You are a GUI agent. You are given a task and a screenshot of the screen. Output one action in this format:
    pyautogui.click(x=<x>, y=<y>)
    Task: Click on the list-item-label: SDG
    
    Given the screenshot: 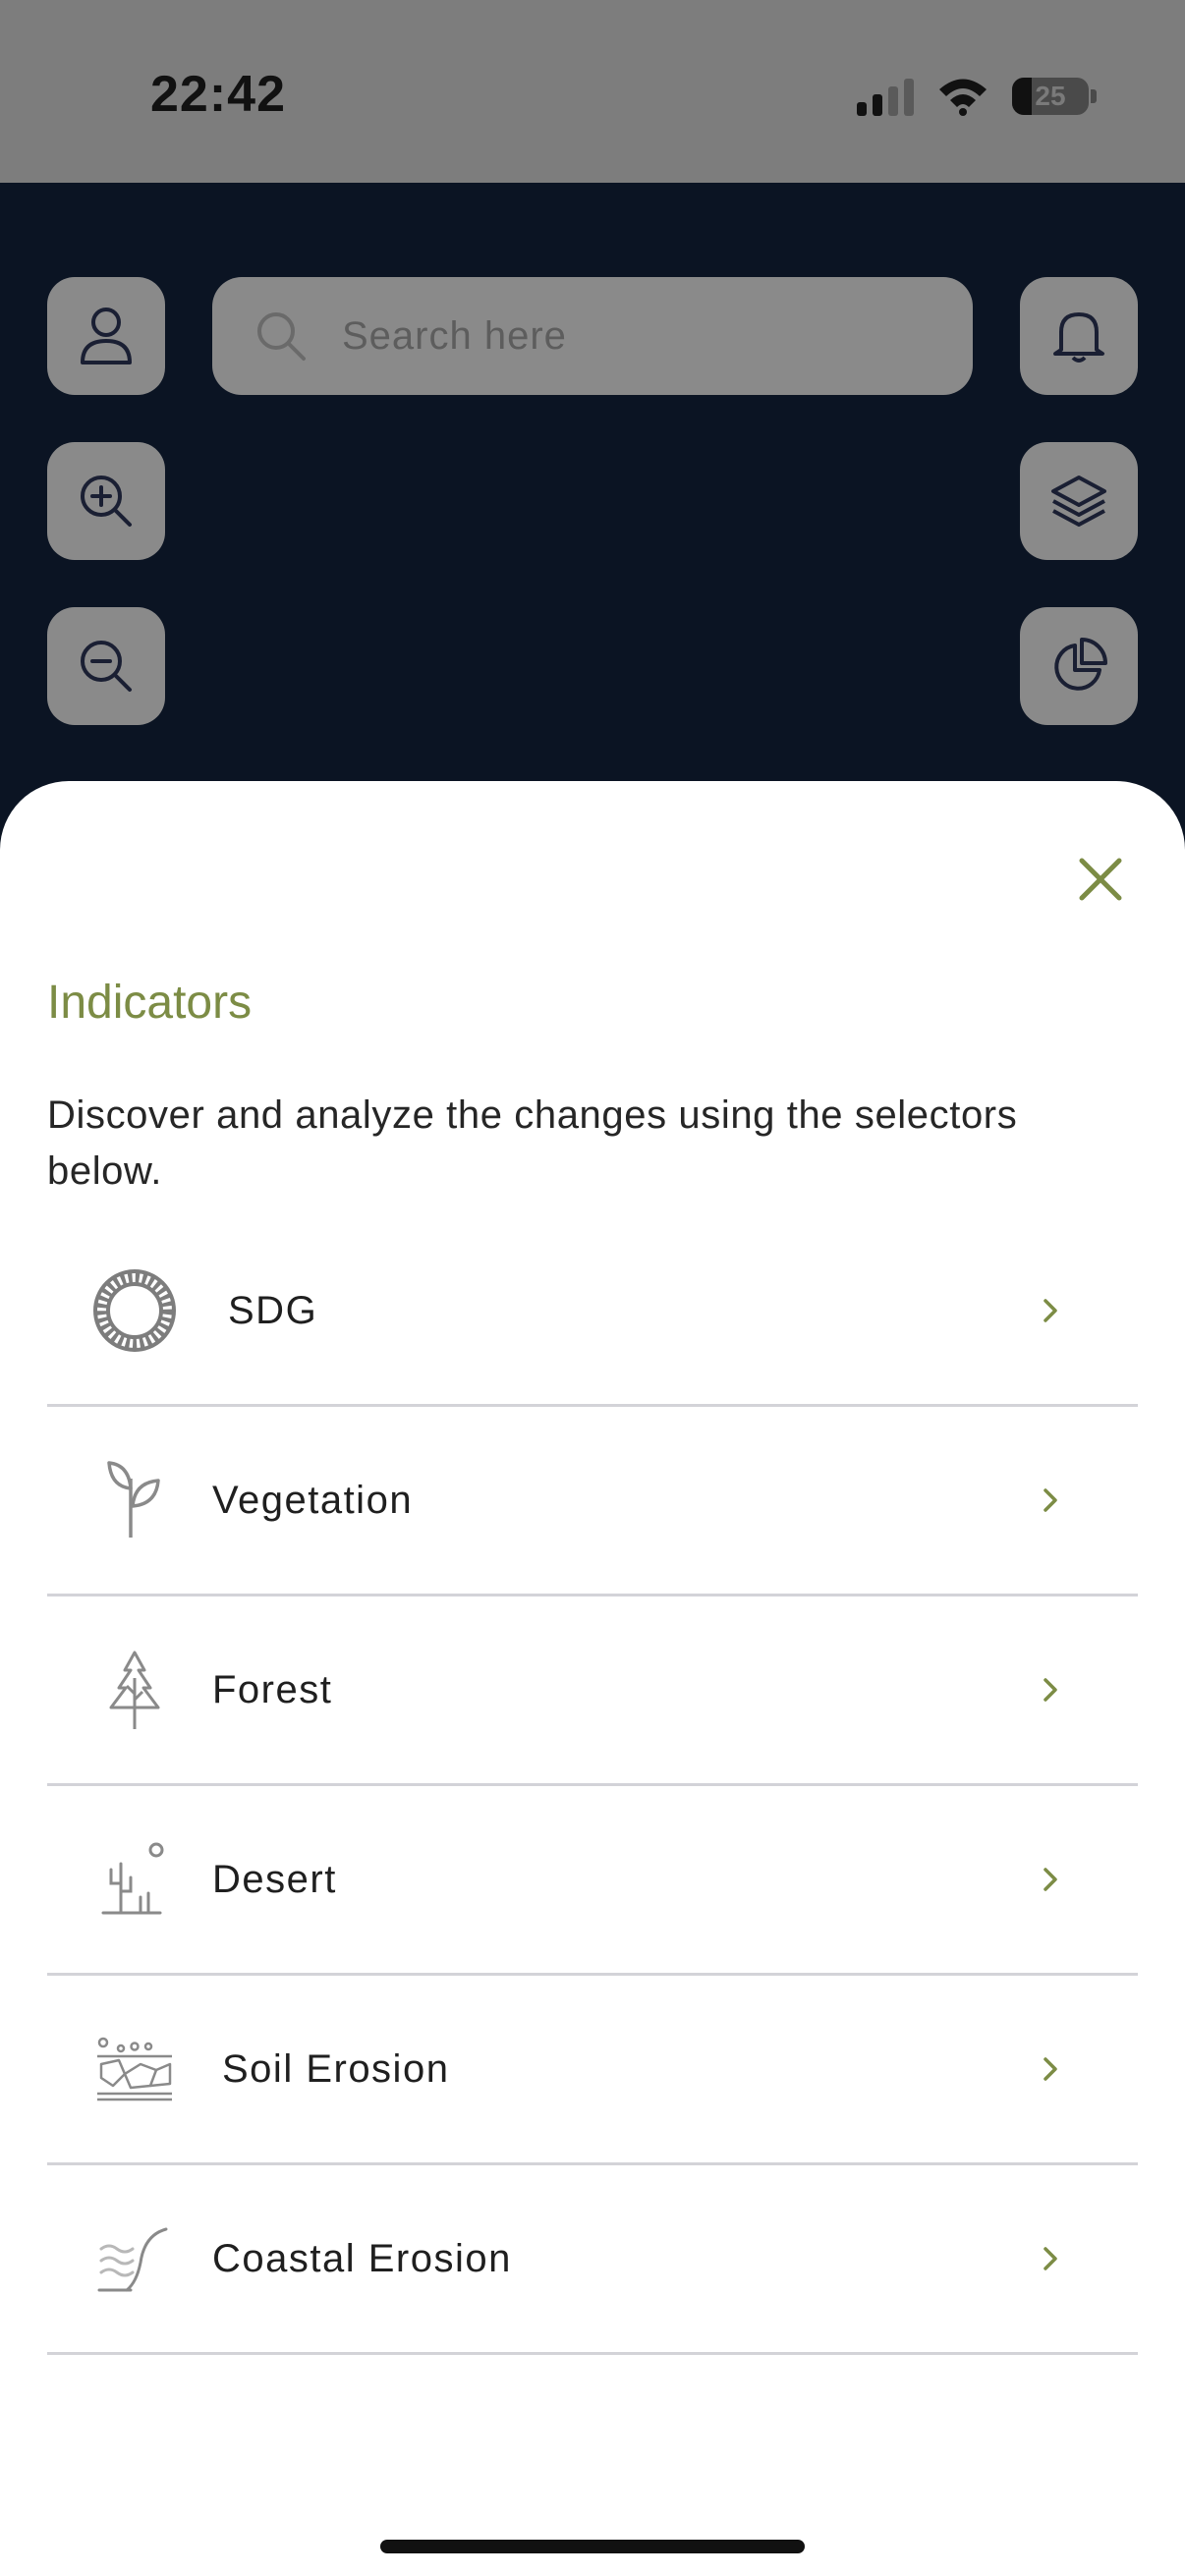 What is the action you would take?
    pyautogui.click(x=273, y=1310)
    